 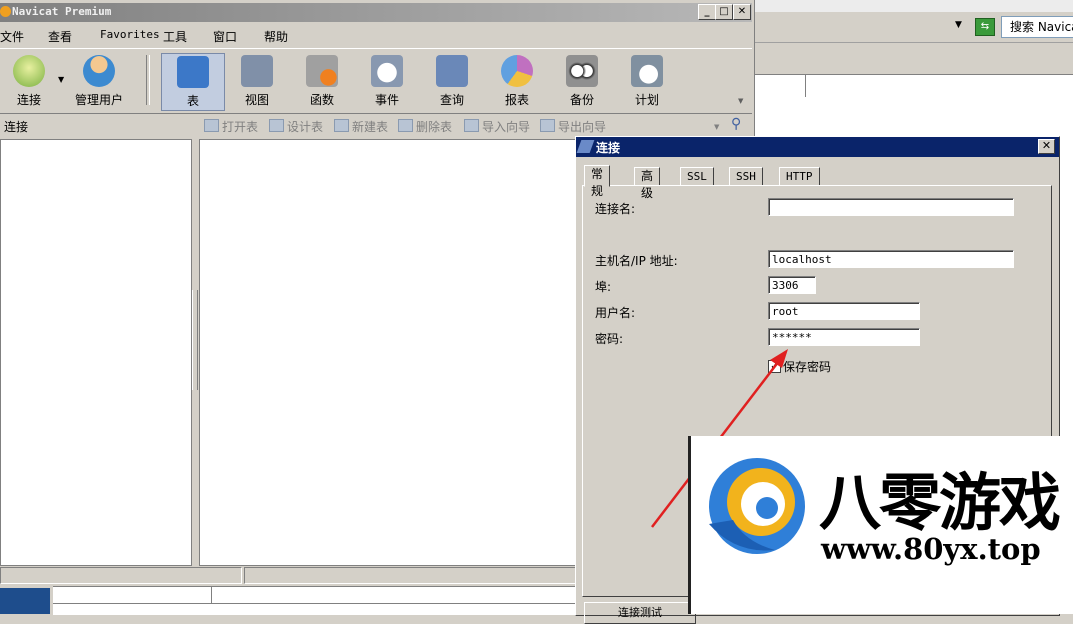 I want to click on connect-icon, so click(x=29, y=71).